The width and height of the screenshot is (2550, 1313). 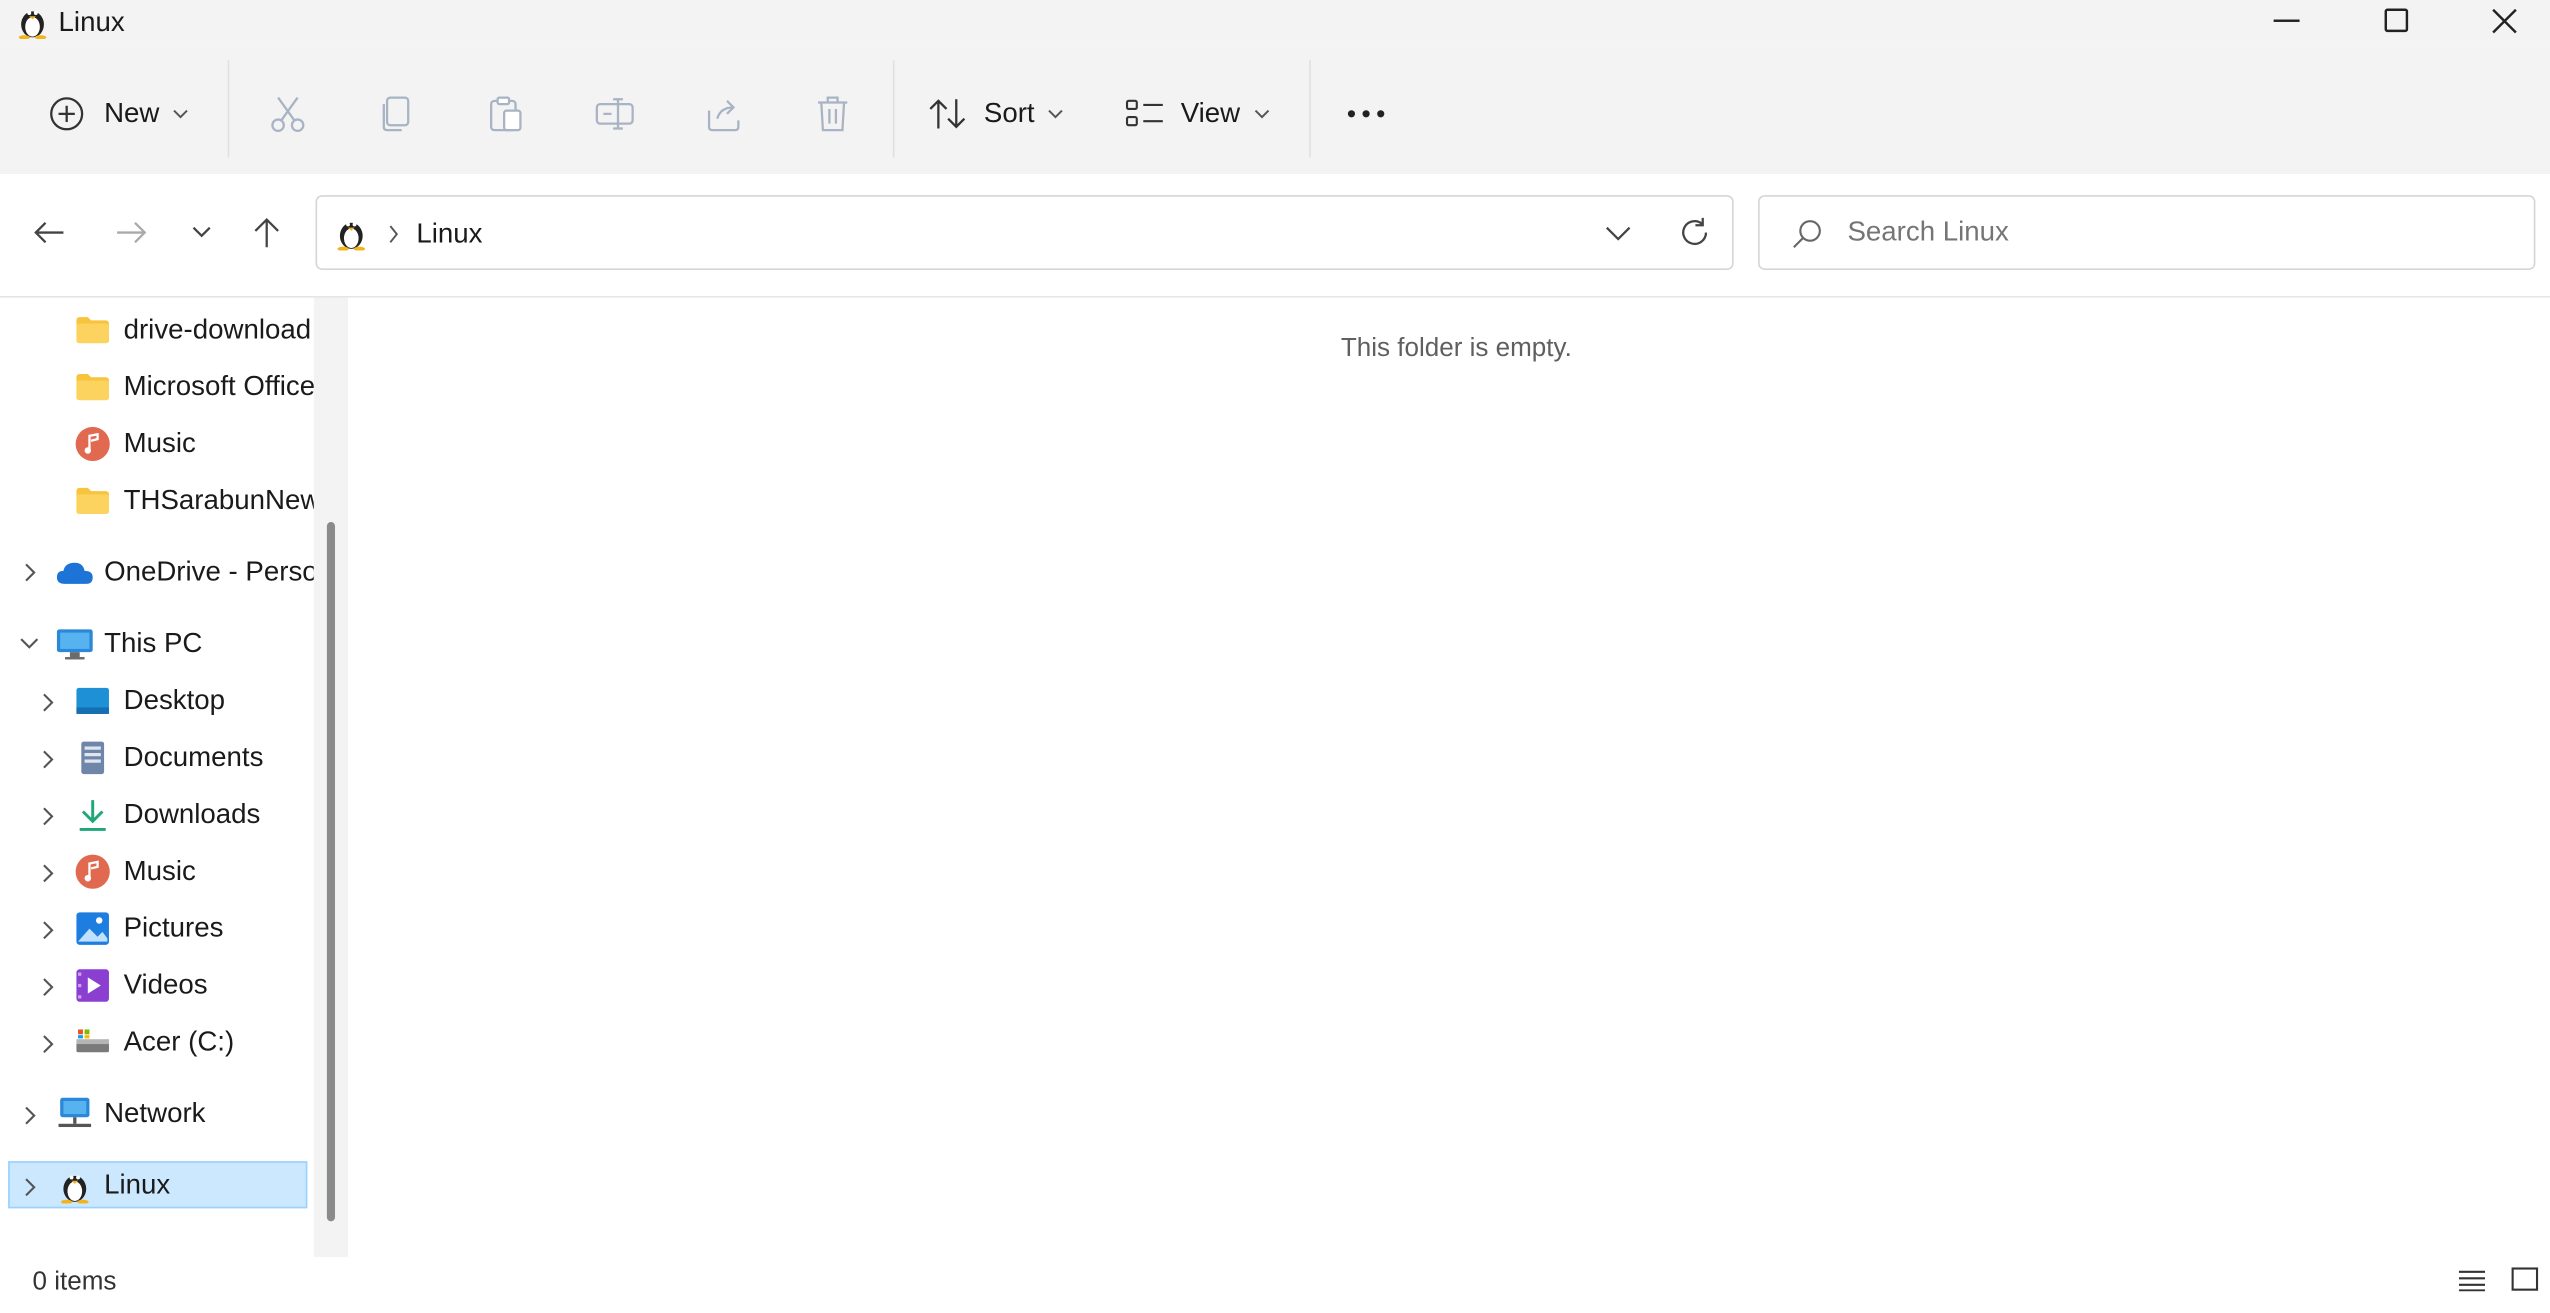 What do you see at coordinates (186, 1186) in the screenshot?
I see `sidebar-item-linux: Linux` at bounding box center [186, 1186].